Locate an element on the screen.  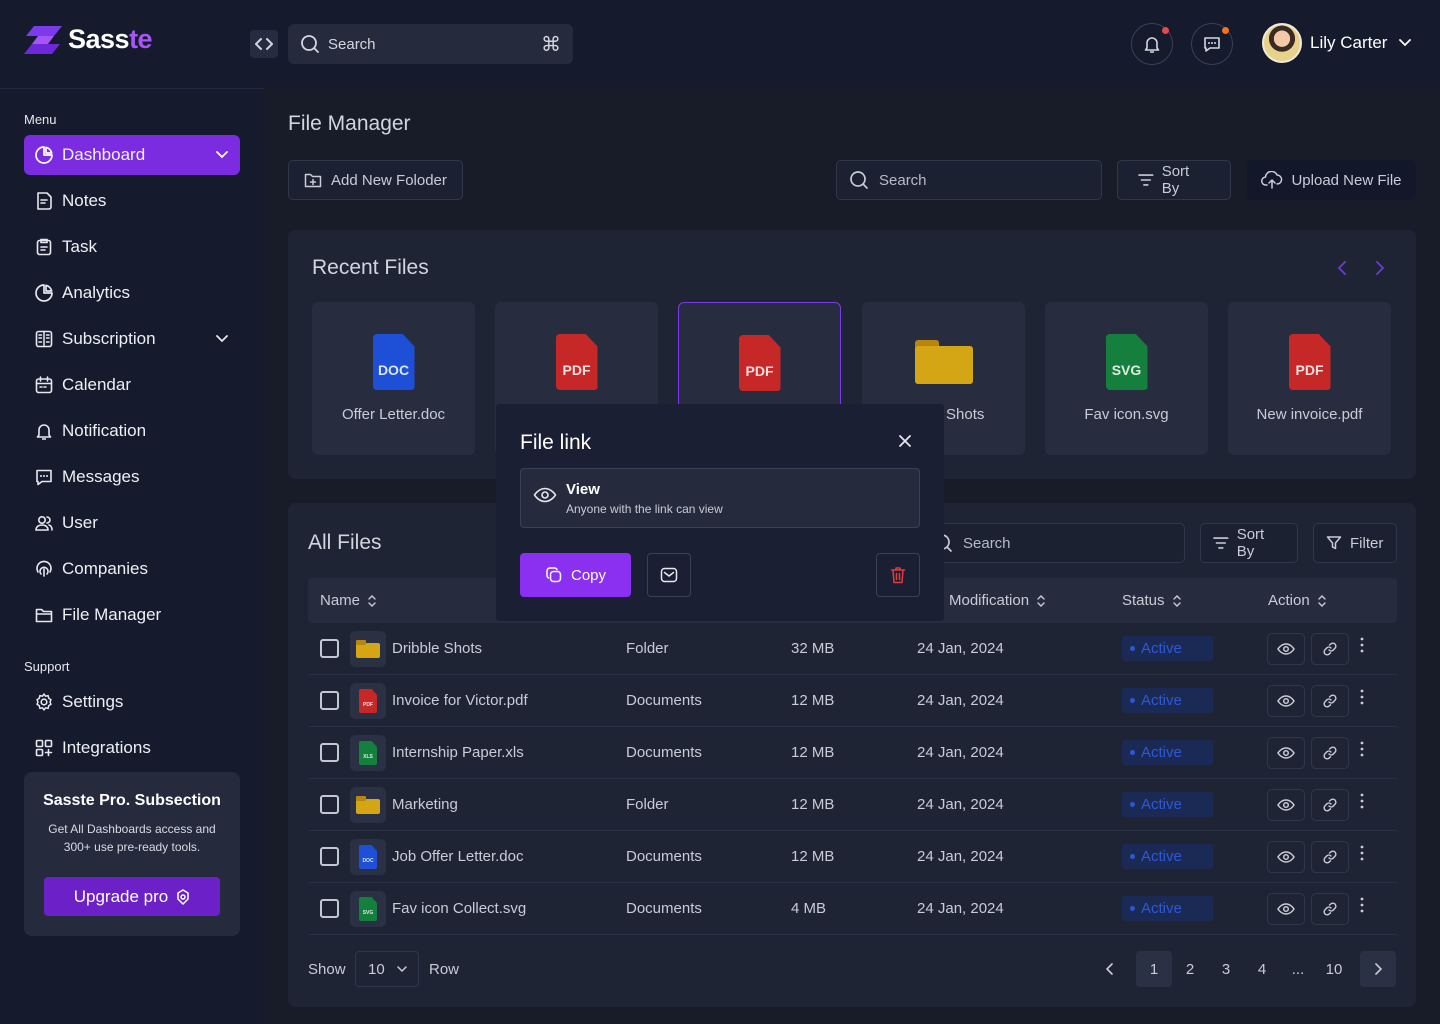
xls-file-icon: XLS is located at coordinates (368, 753).